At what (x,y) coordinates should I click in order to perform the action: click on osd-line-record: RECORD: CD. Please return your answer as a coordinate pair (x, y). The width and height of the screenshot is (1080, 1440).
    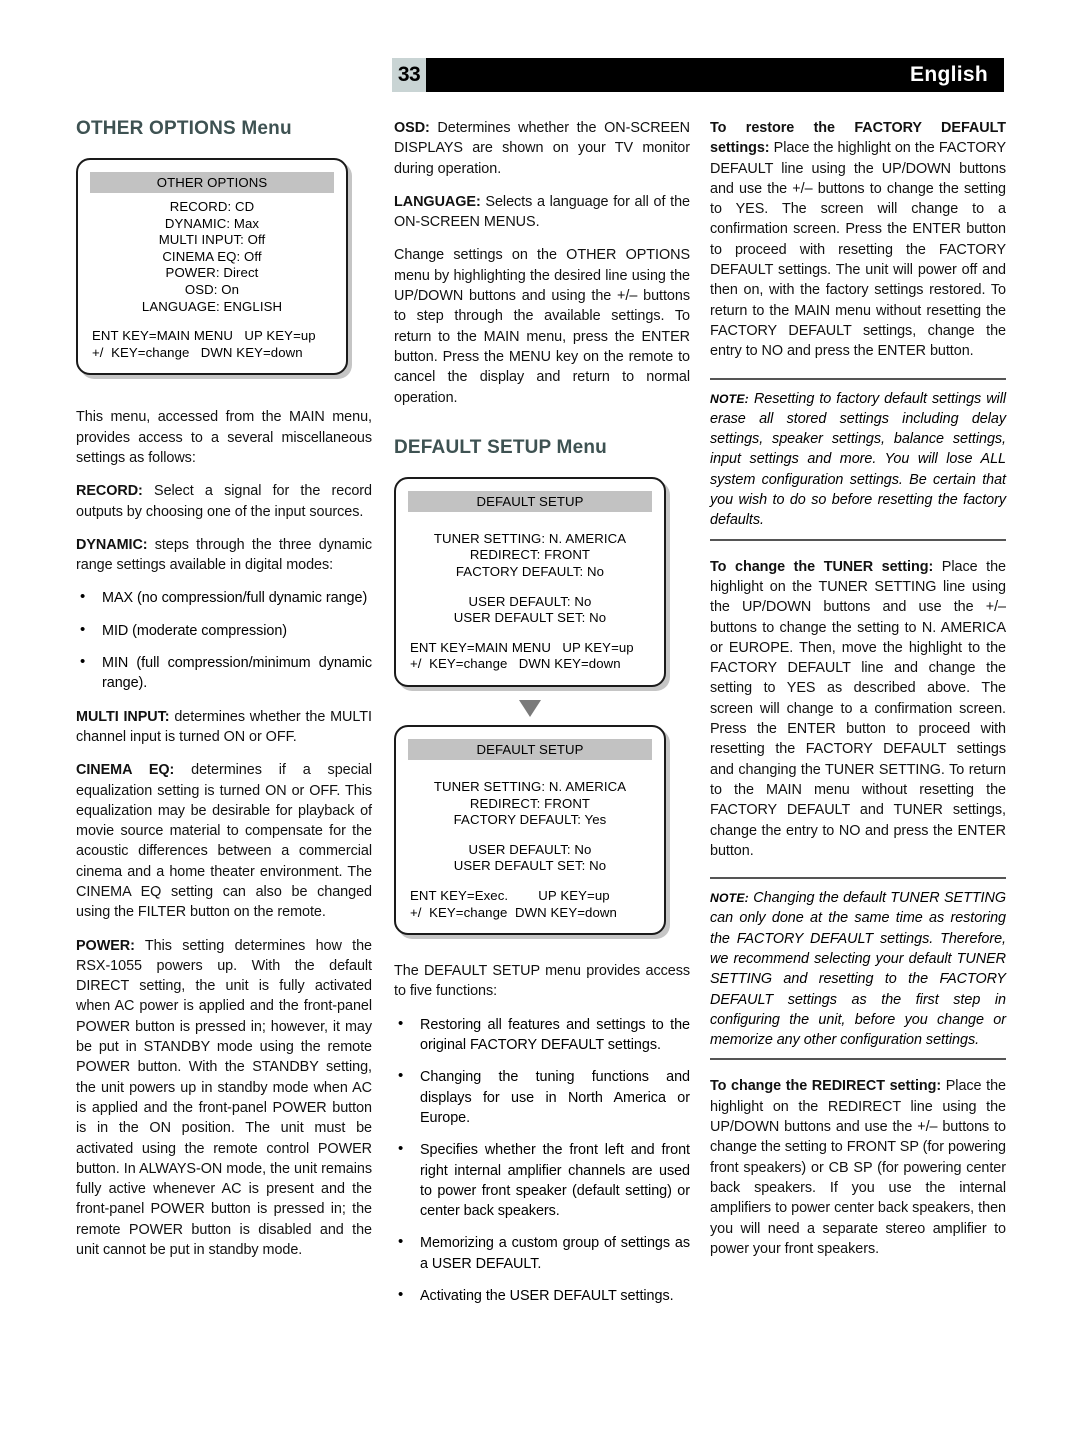
    Looking at the image, I should click on (212, 206).